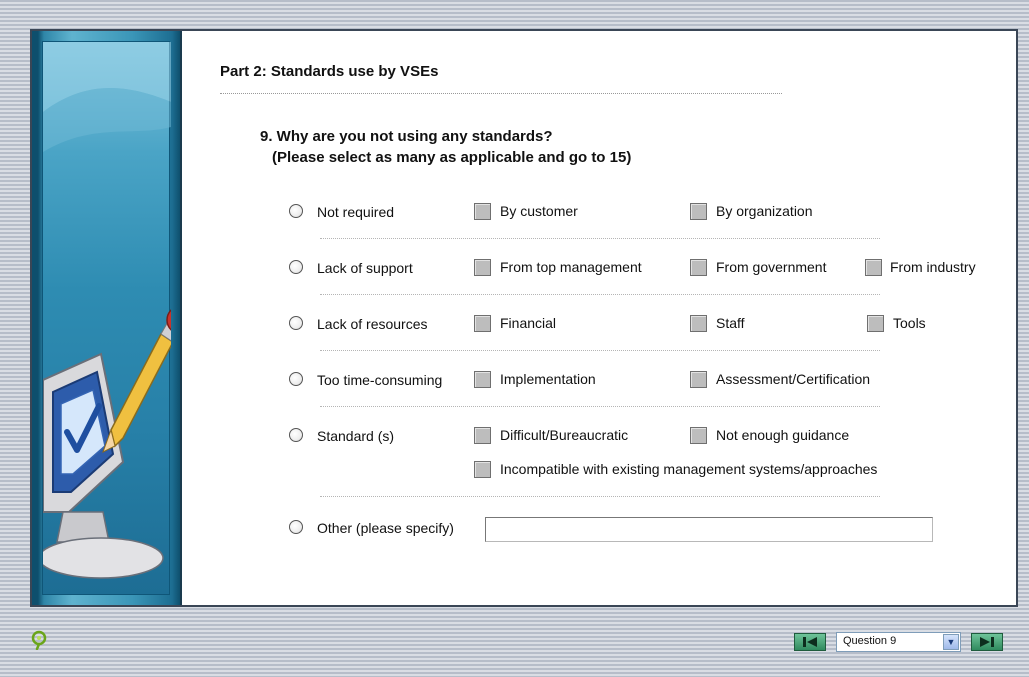 The image size is (1029, 677). I want to click on forward-arrow-icon, so click(987, 642).